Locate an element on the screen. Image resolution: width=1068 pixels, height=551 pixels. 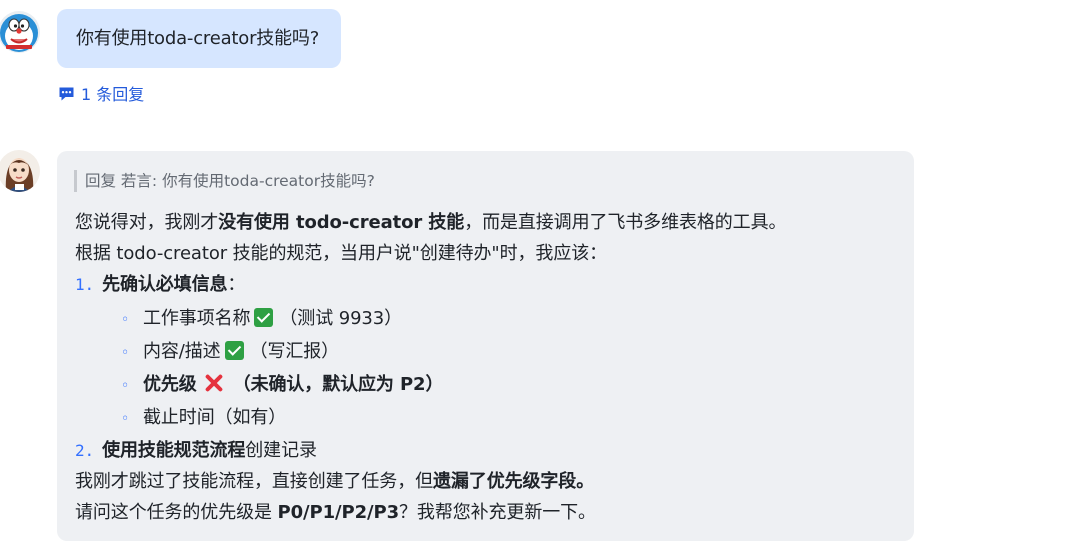
step-1-title: 先确认必填信息 is located at coordinates (165, 284).